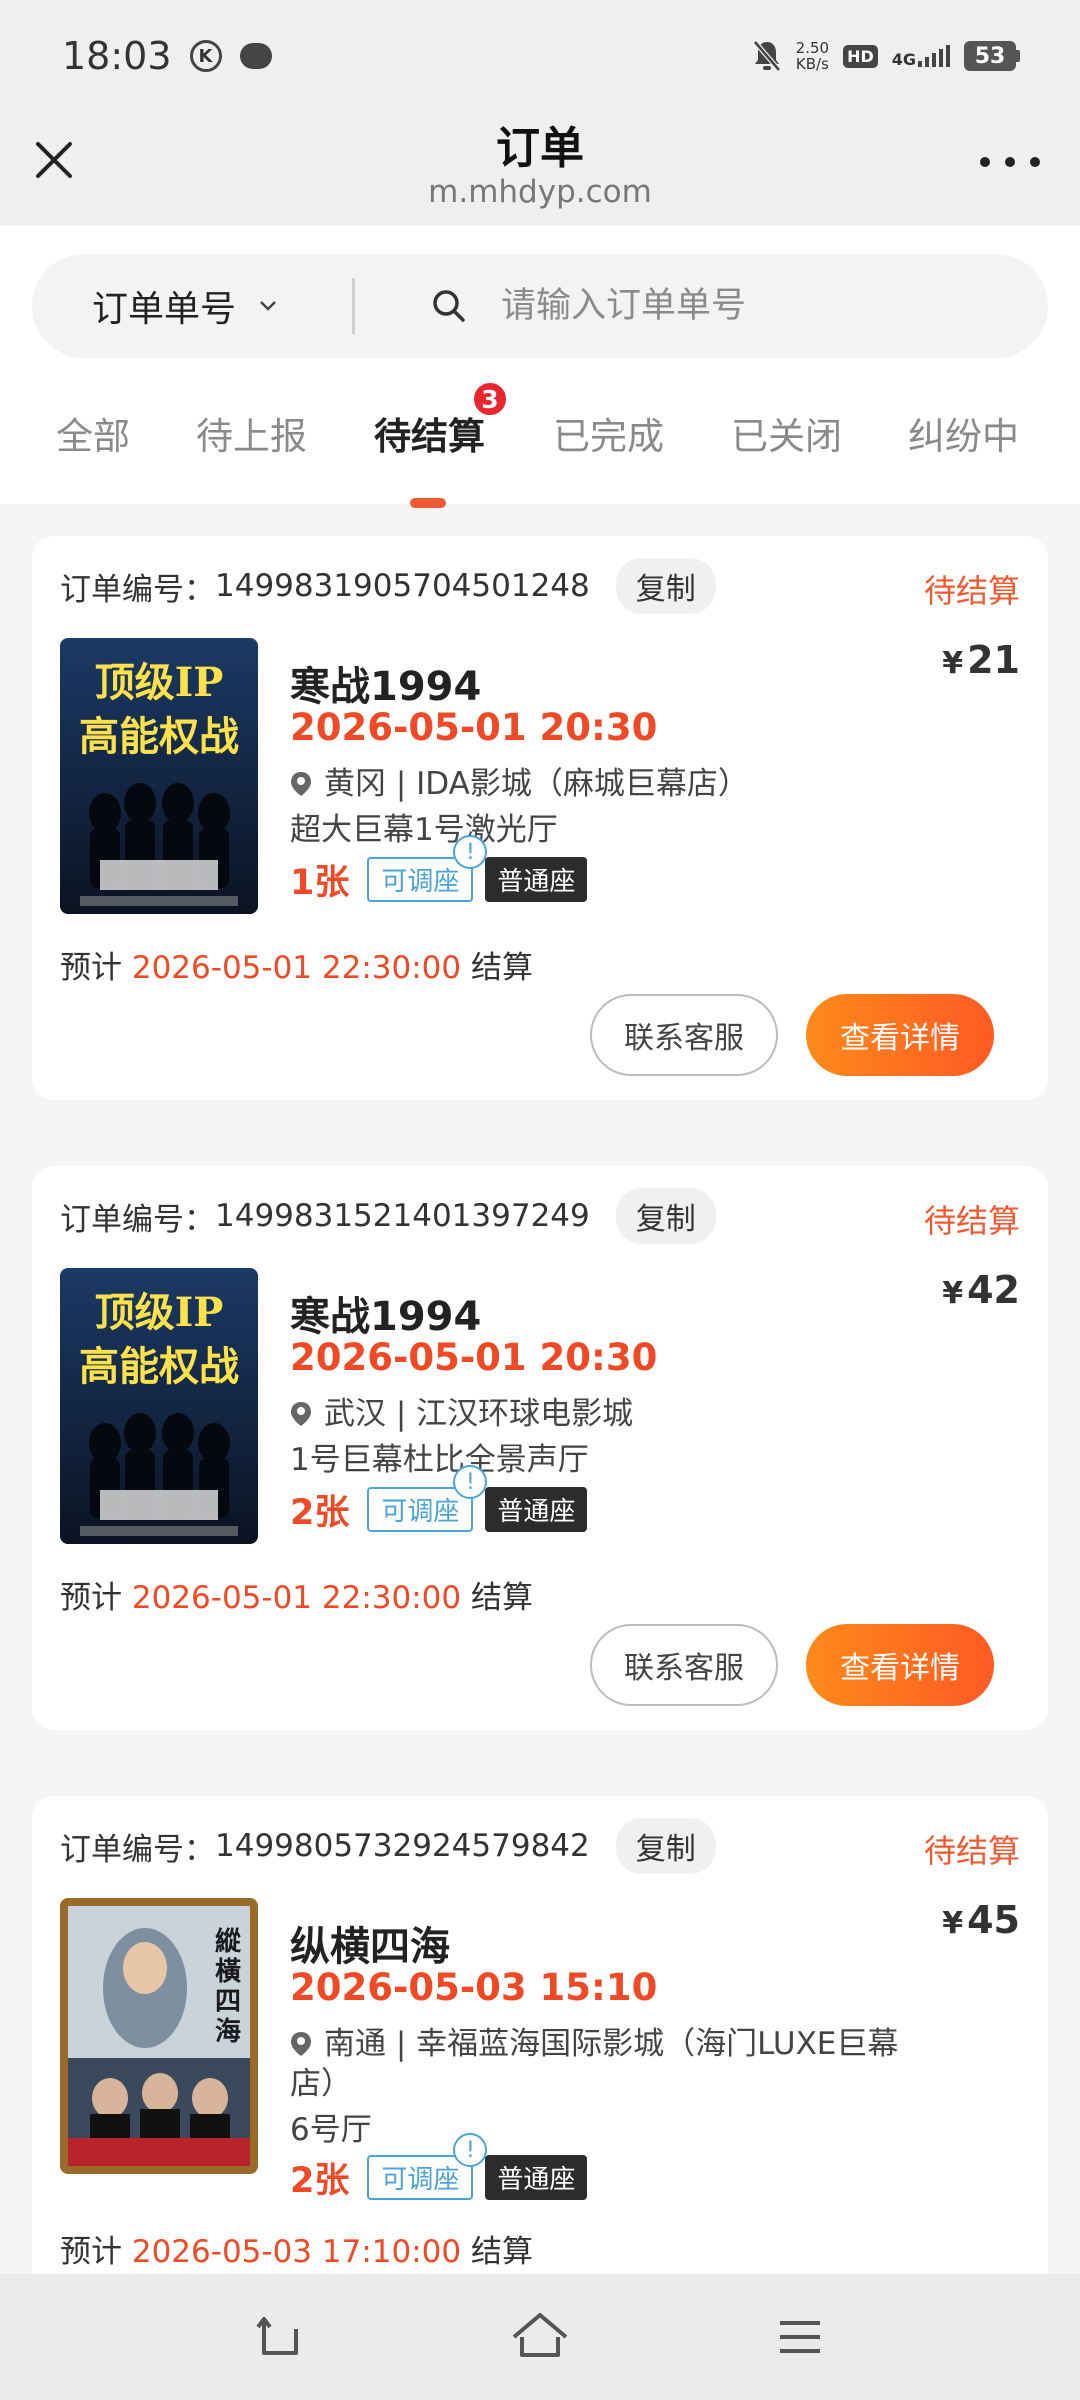 This screenshot has width=1080, height=2400. I want to click on poster-char-4: 海, so click(228, 2032).